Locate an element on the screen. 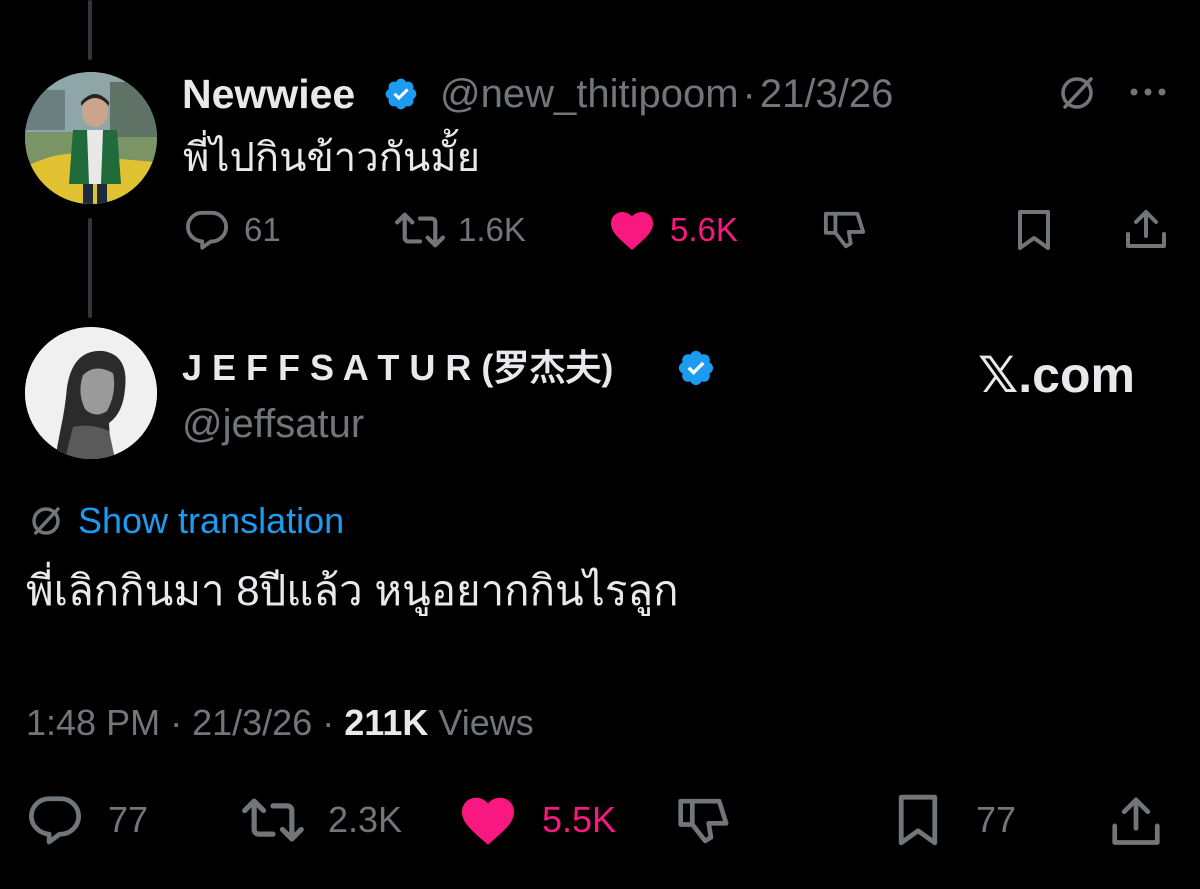 The image size is (1200, 889). parent-display-name: Newwiee is located at coordinates (268, 94).